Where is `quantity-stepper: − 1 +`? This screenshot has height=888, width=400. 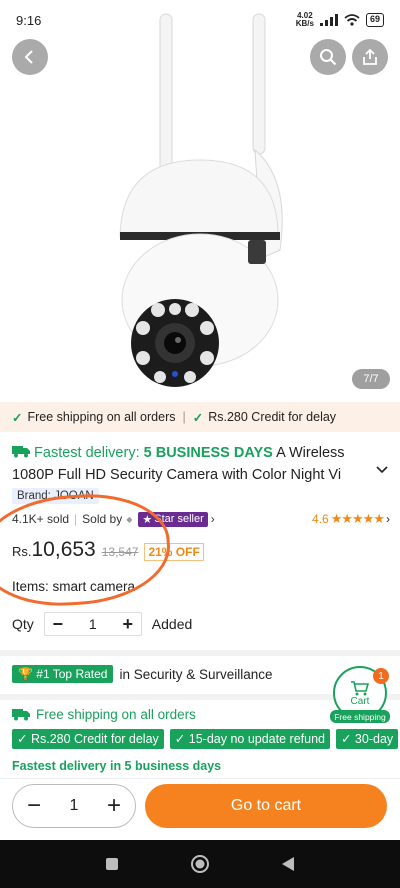
quantity-stepper: − 1 + is located at coordinates (92, 624).